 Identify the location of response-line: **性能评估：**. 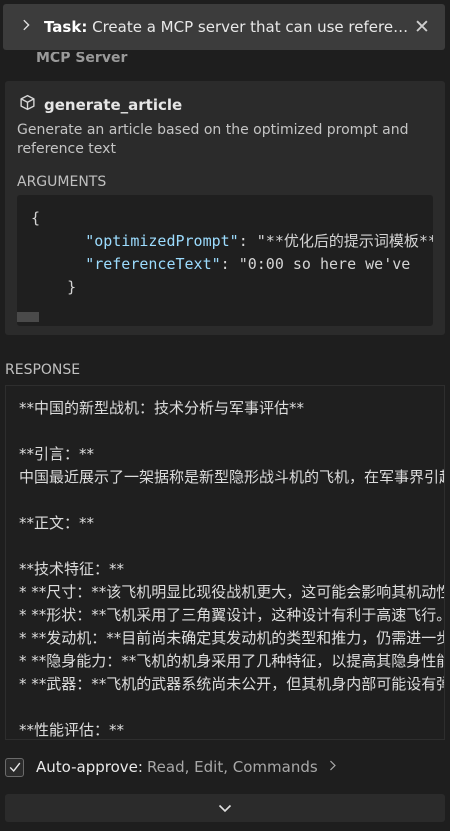
(72, 730).